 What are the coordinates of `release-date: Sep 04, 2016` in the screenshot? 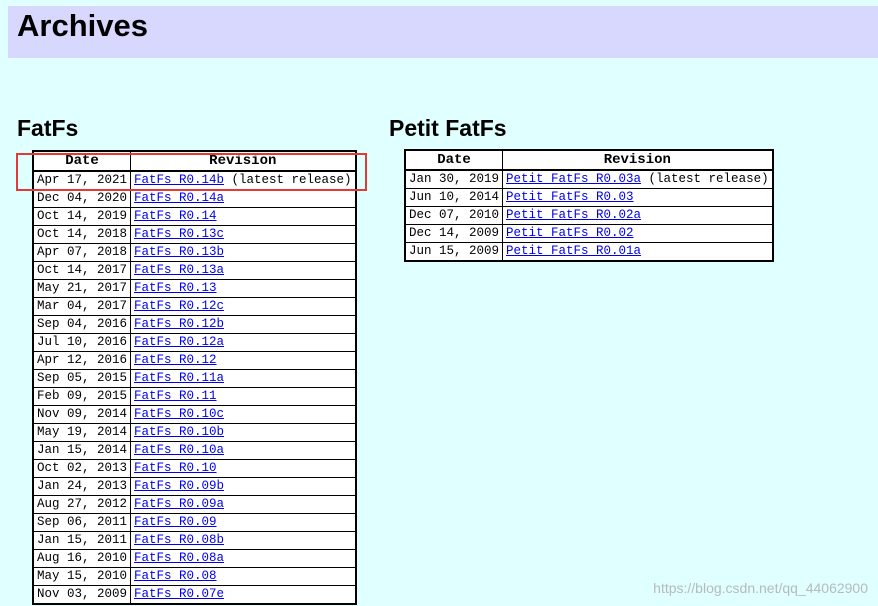 It's located at (82, 324).